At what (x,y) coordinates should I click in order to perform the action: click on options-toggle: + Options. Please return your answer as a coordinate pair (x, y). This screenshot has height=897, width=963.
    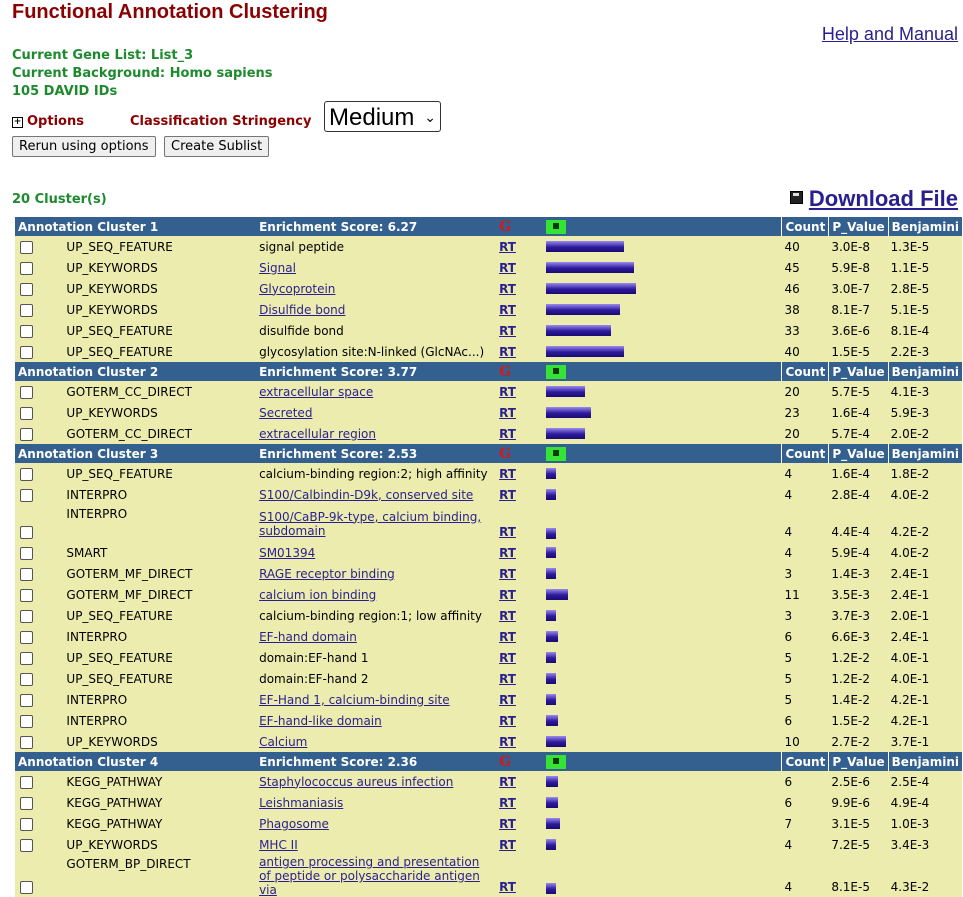
    Looking at the image, I should click on (48, 121).